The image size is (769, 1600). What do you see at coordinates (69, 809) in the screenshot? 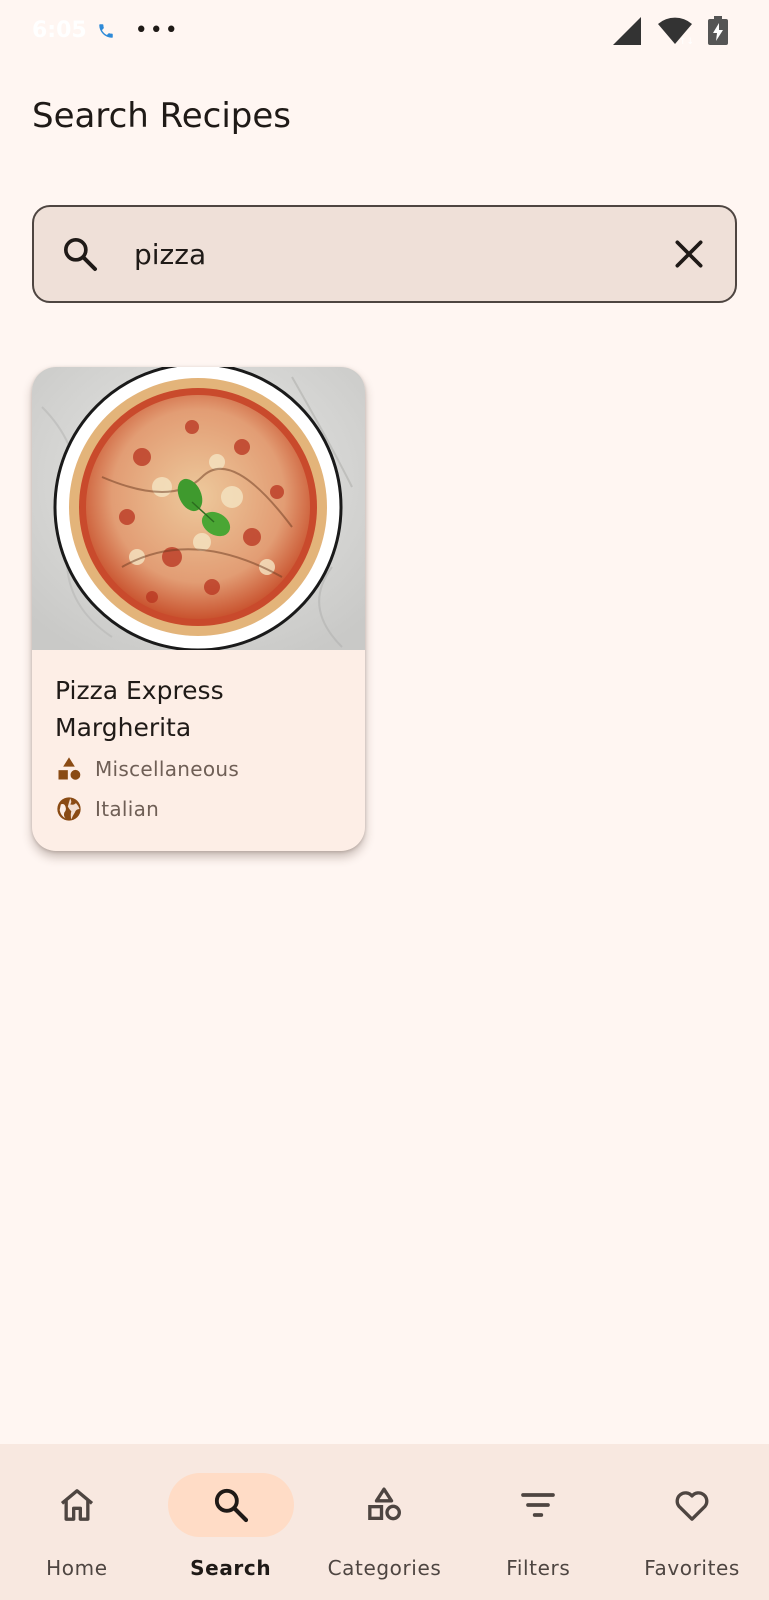
I see `globe-icon` at bounding box center [69, 809].